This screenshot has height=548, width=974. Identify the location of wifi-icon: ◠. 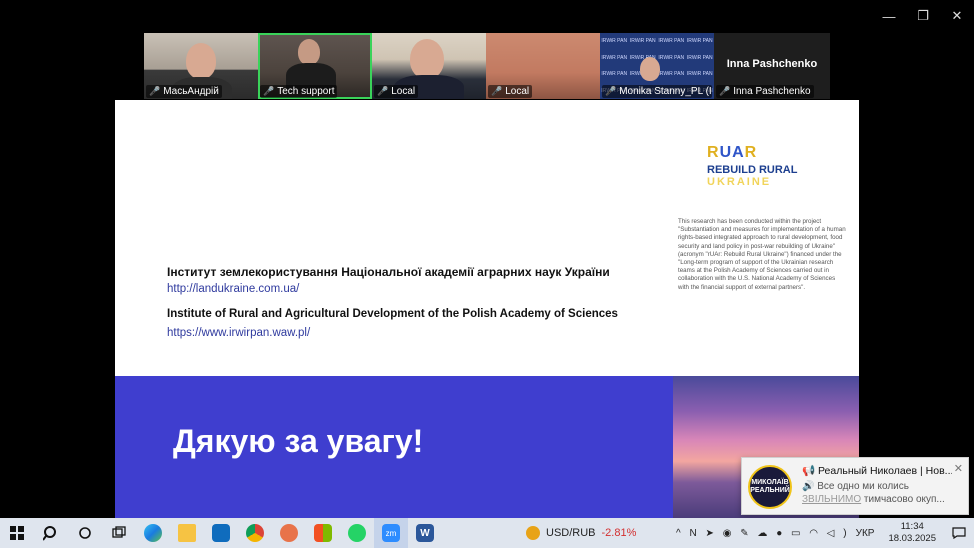
(813, 533).